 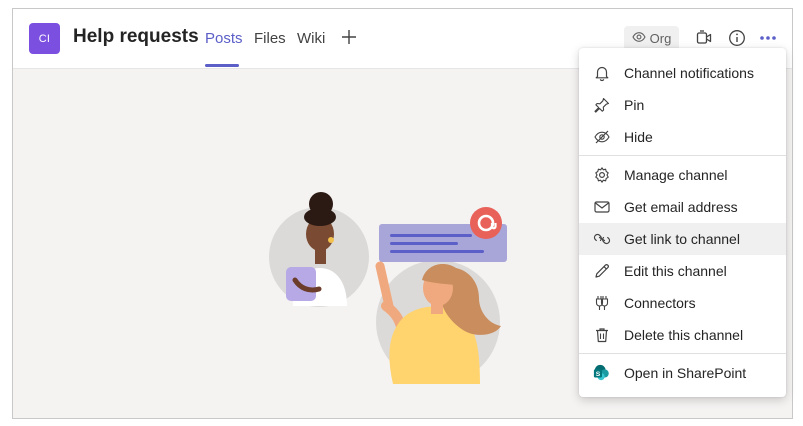 What do you see at coordinates (682, 137) in the screenshot?
I see `menu-item-hide: Hide` at bounding box center [682, 137].